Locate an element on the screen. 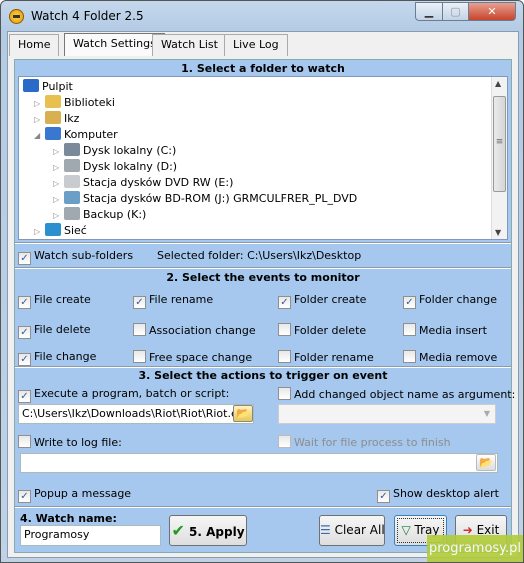  tab-live-log: Live Log is located at coordinates (256, 45).